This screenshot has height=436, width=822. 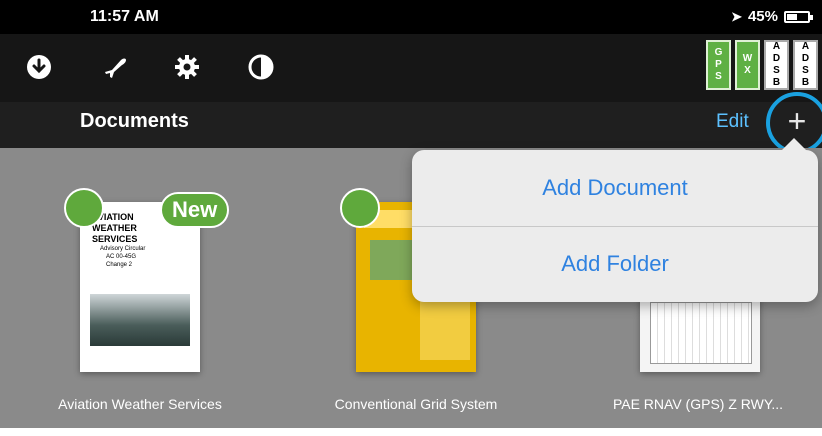 What do you see at coordinates (39, 67) in the screenshot?
I see `download-icon` at bounding box center [39, 67].